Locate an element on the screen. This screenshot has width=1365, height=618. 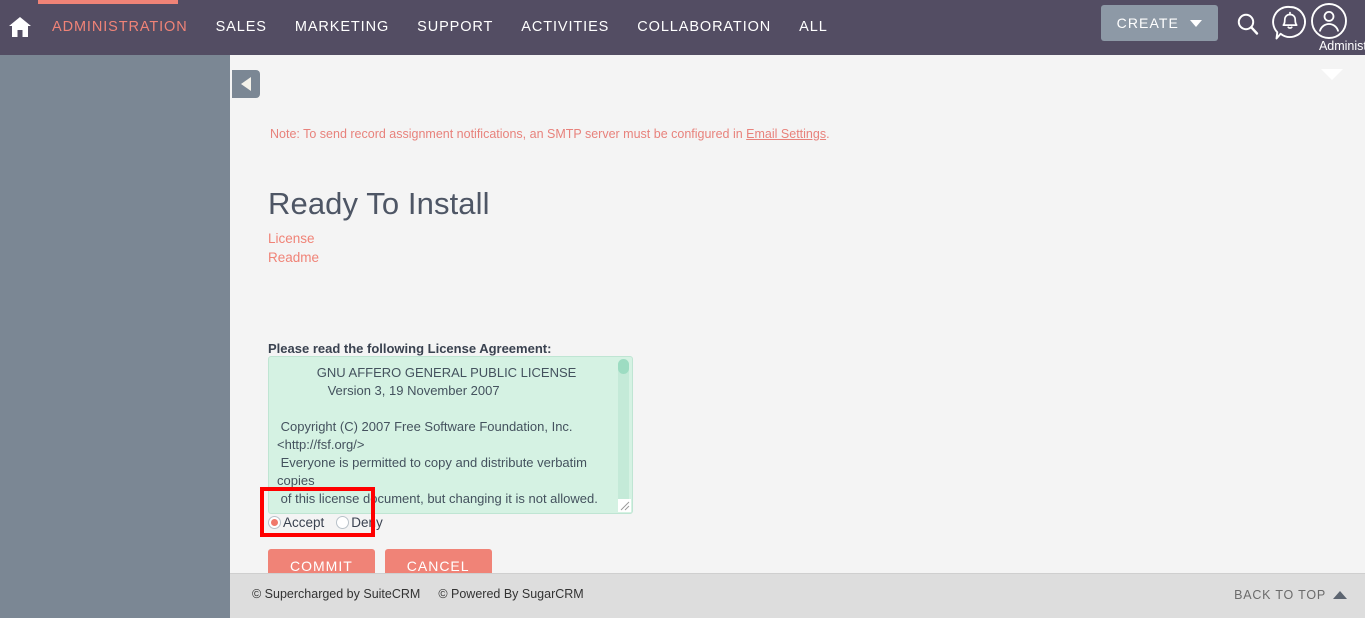
license-scrollbar-thumb is located at coordinates (623, 433).